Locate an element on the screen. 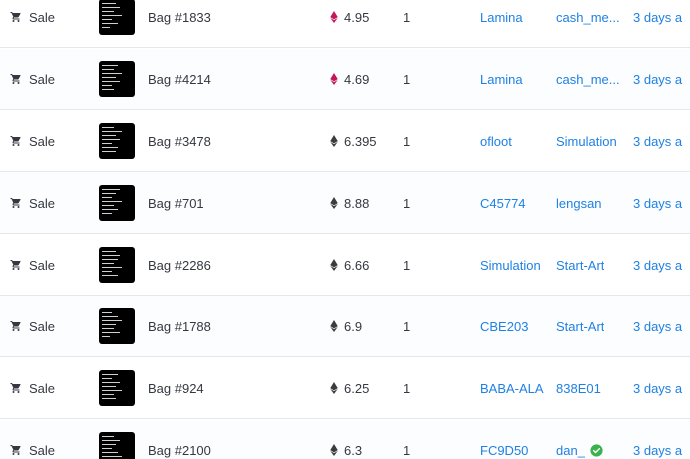 The width and height of the screenshot is (690, 459). item-name-link: Bag #1833 is located at coordinates (223, 23).